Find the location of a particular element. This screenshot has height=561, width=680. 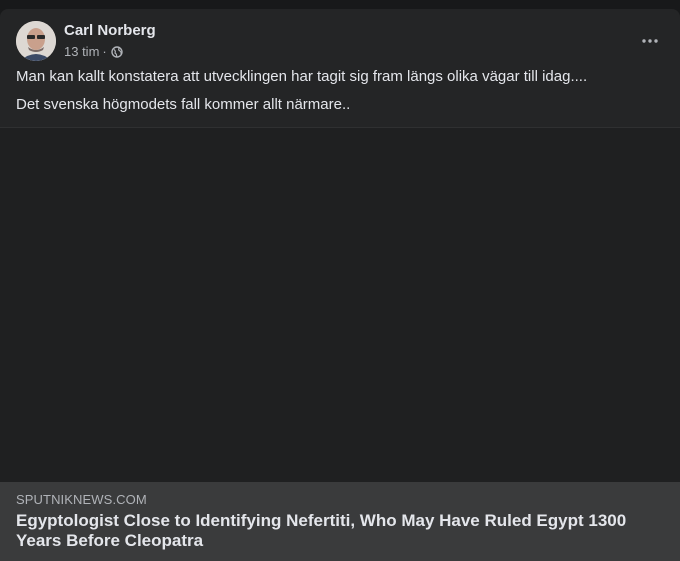

globe-icon is located at coordinates (117, 51).